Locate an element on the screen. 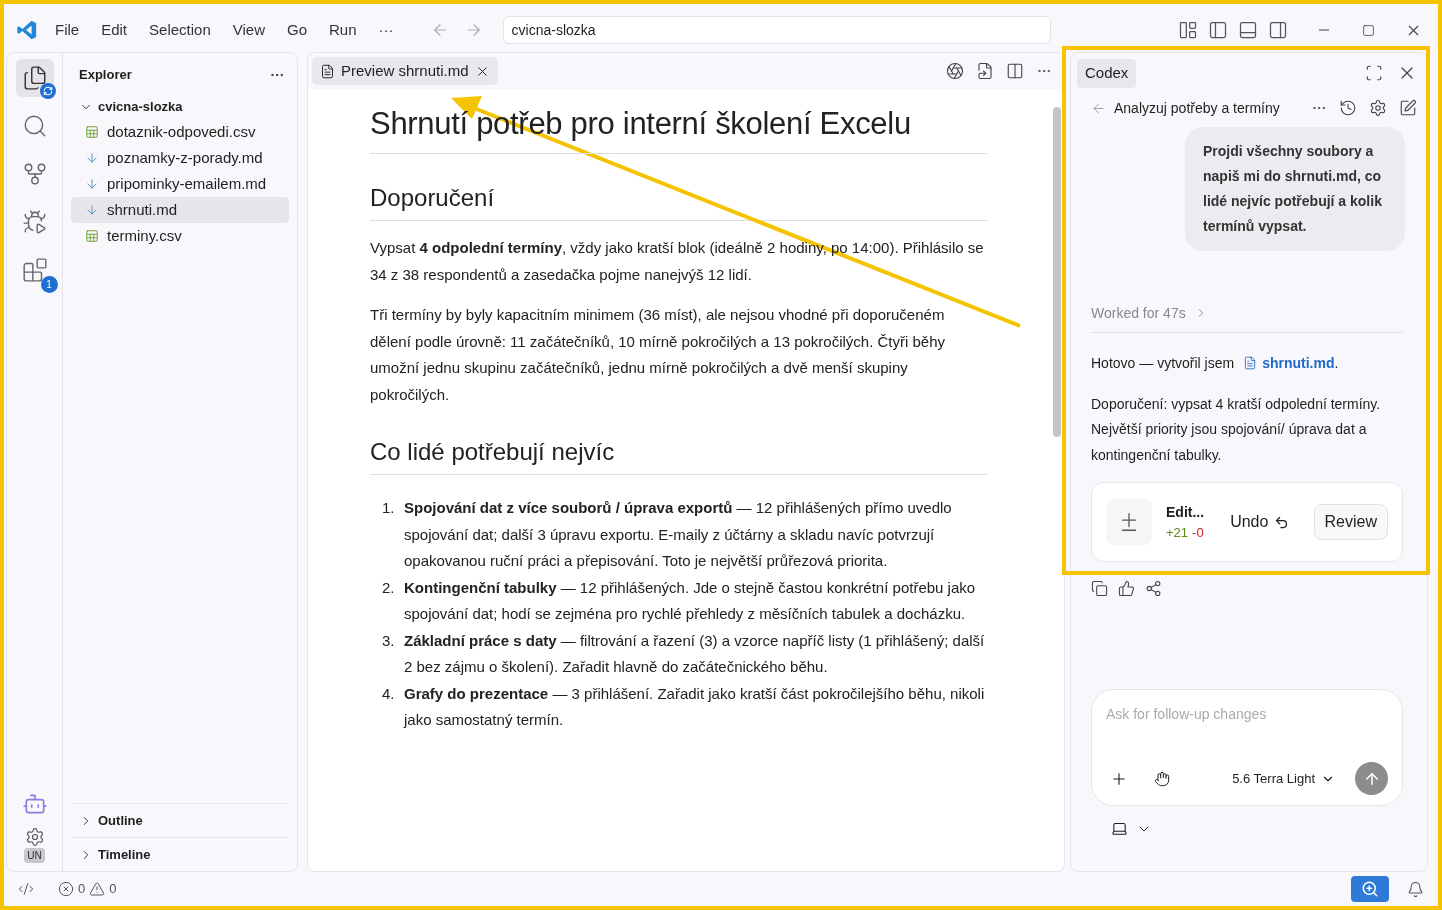  explorer-title: Explorer is located at coordinates (105, 75).